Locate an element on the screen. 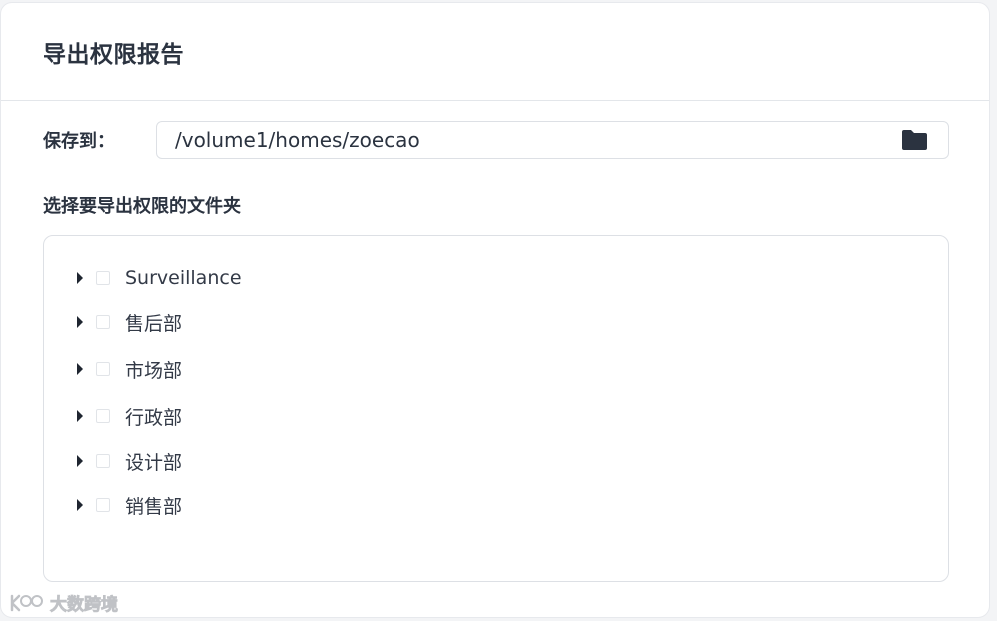  folder-icon is located at coordinates (914, 140).